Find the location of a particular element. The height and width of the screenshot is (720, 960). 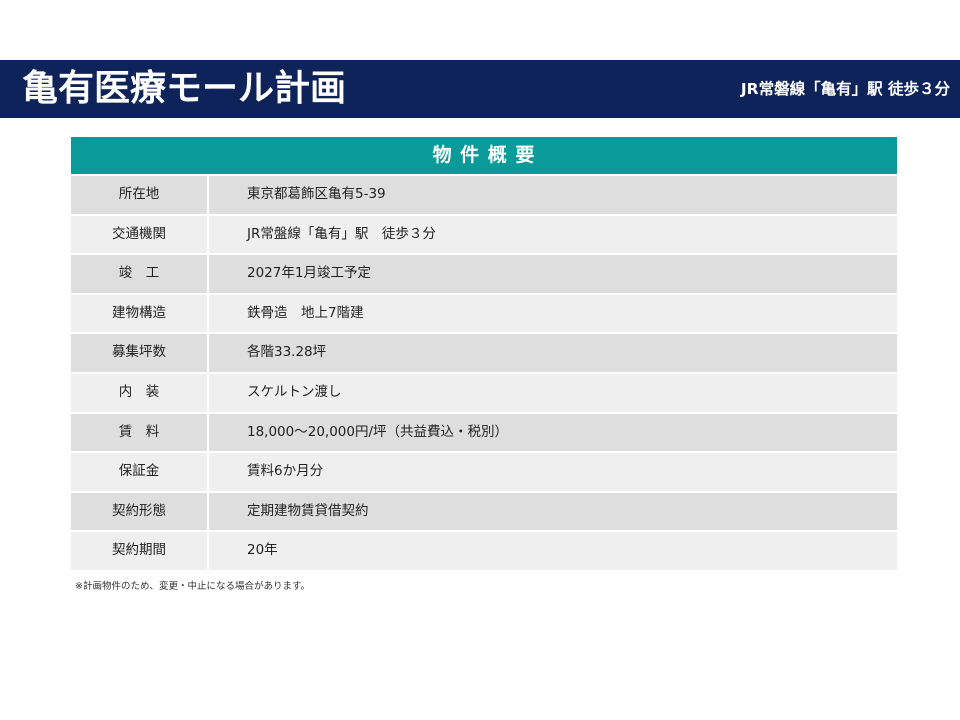

row-value: 20年 is located at coordinates (262, 550).